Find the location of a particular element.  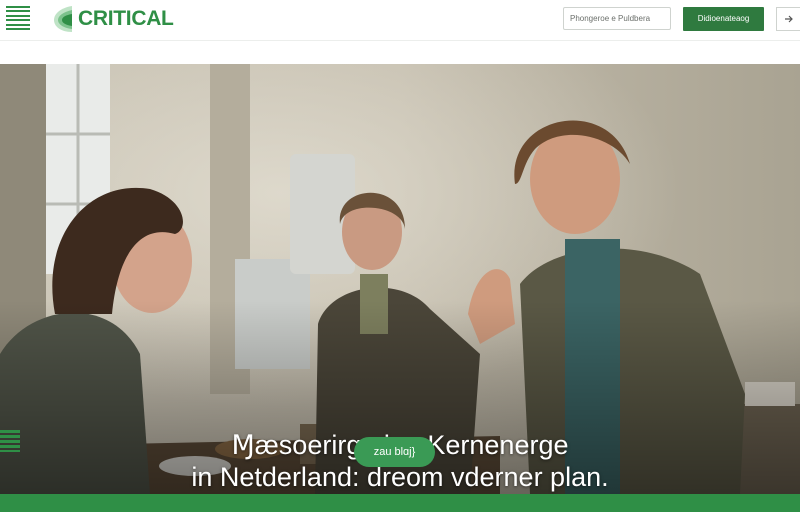

arrow-right-icon is located at coordinates (789, 19).